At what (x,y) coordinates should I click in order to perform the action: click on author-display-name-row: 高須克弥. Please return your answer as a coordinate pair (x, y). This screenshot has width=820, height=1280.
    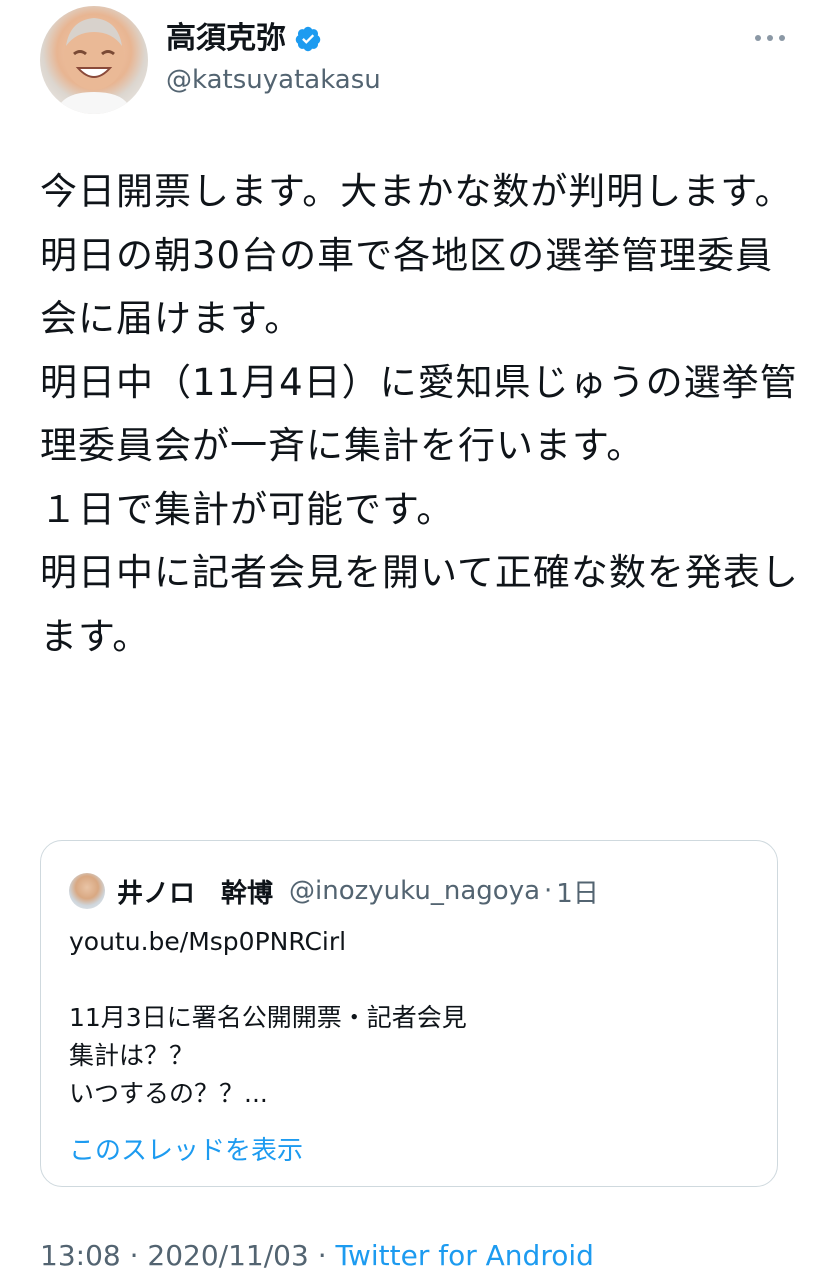
    Looking at the image, I should click on (273, 39).